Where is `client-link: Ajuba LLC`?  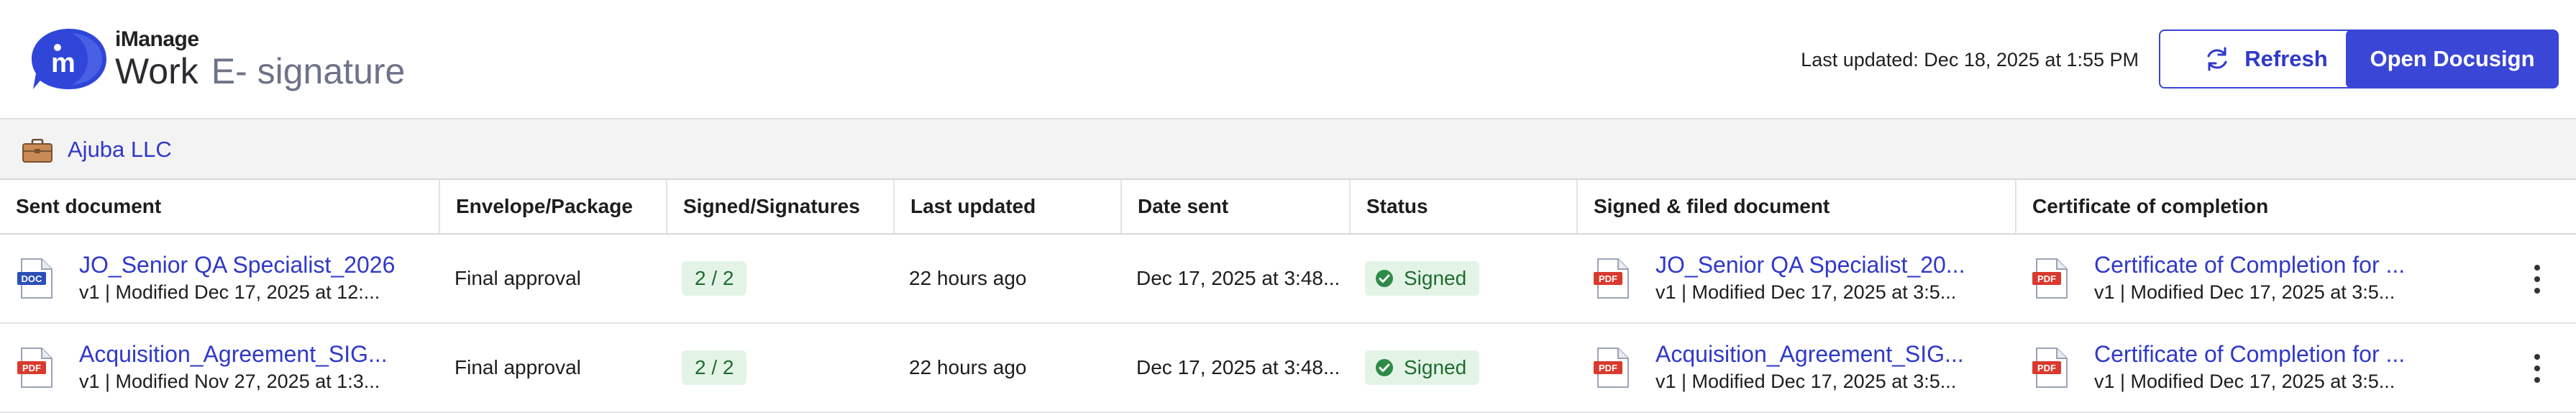
client-link: Ajuba LLC is located at coordinates (120, 150).